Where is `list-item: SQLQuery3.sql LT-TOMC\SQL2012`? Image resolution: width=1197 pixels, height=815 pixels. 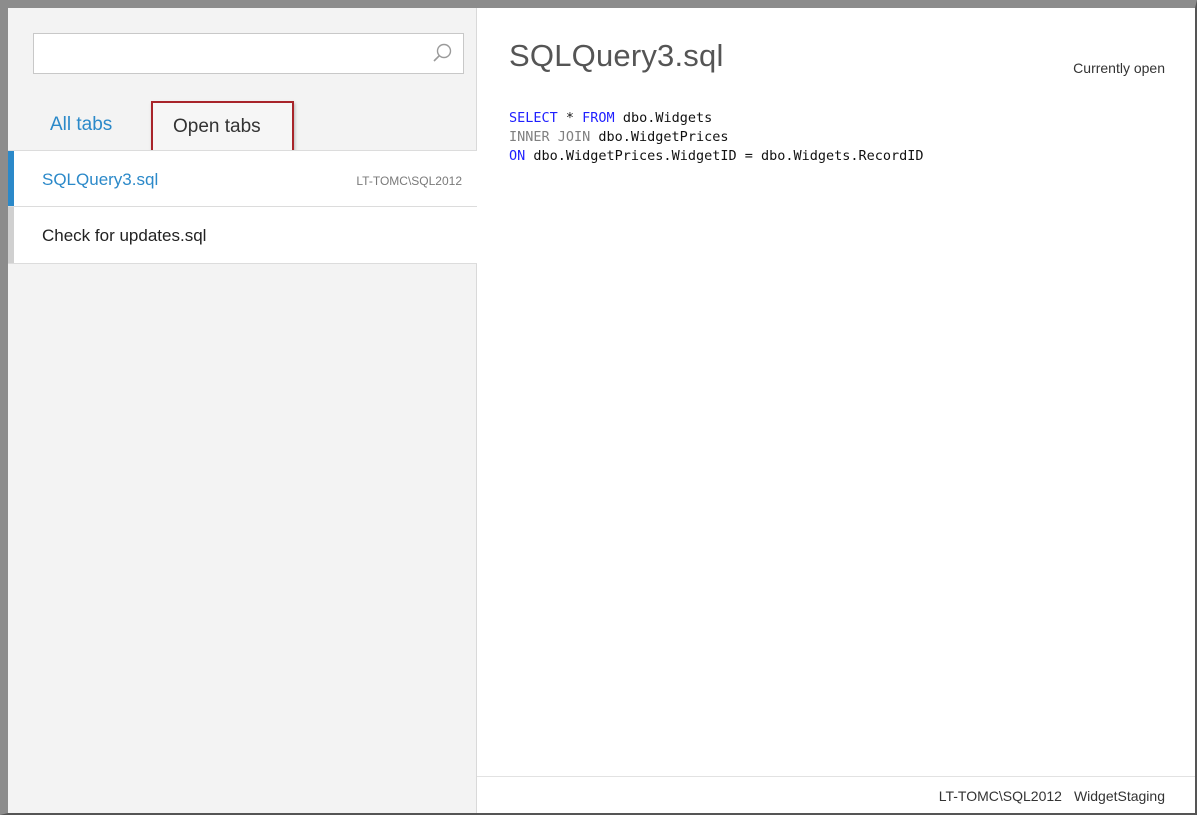 list-item: SQLQuery3.sql LT-TOMC\SQL2012 is located at coordinates (242, 178).